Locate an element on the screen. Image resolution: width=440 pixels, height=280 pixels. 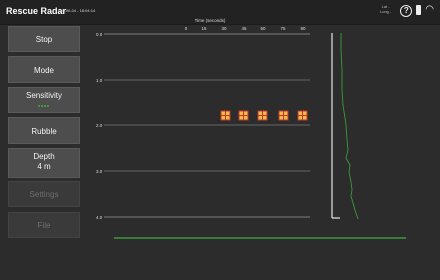
depth-tick: 4.0 is located at coordinates (99, 217).